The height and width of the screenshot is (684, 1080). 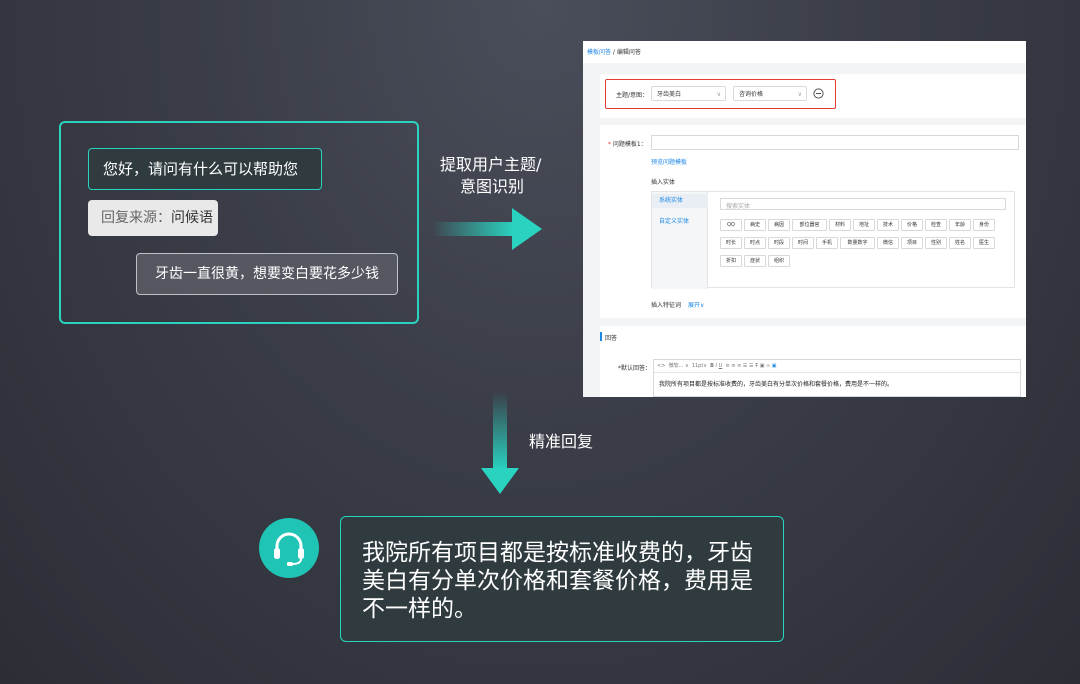 What do you see at coordinates (492, 186) in the screenshot?
I see `extract-label-line2: 意图识别` at bounding box center [492, 186].